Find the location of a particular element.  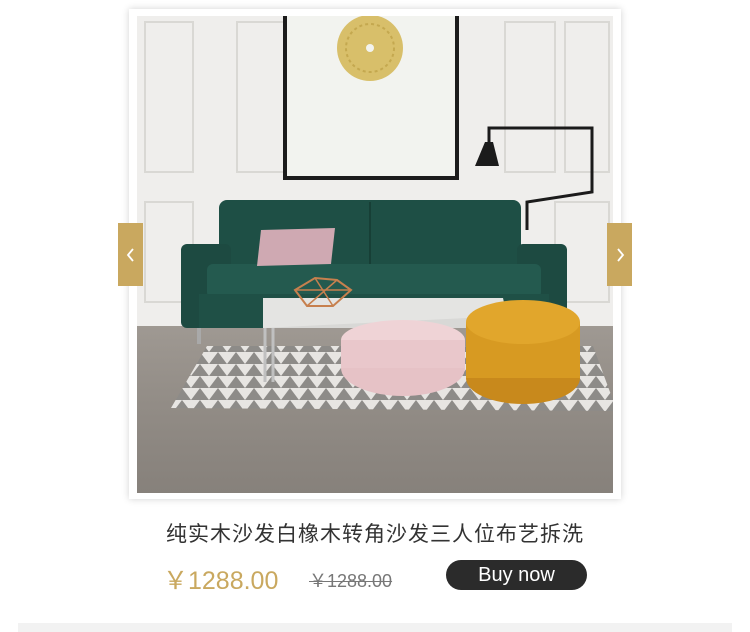

buy-now-button: Buy now is located at coordinates (516, 575).